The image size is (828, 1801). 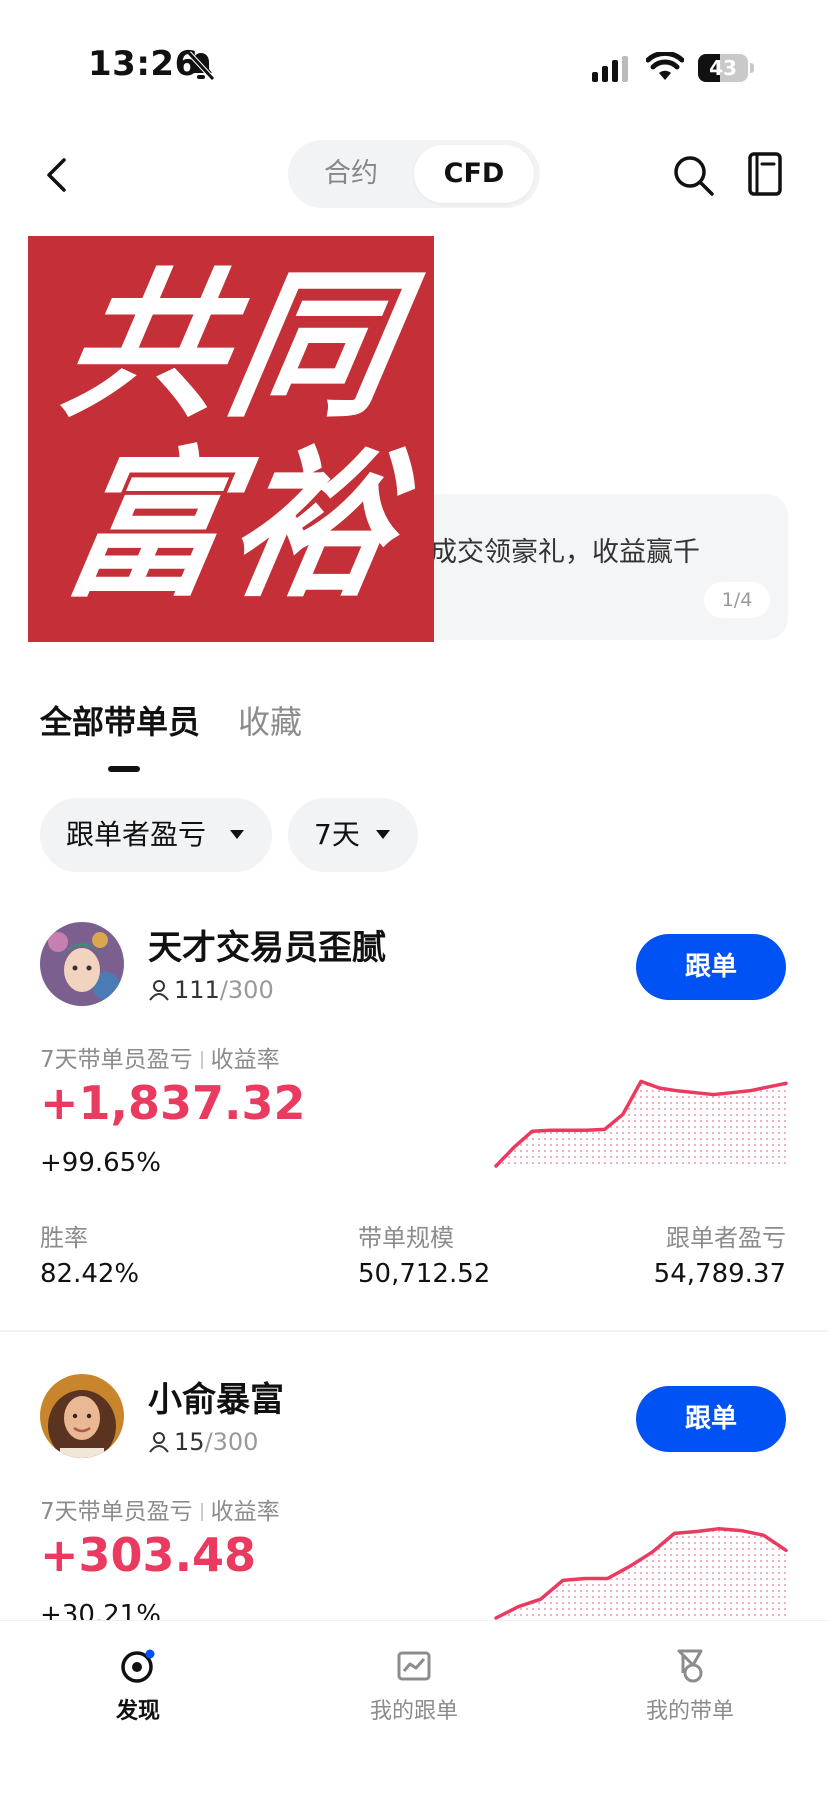 I want to click on tab-favorites: 收藏, so click(x=270, y=722).